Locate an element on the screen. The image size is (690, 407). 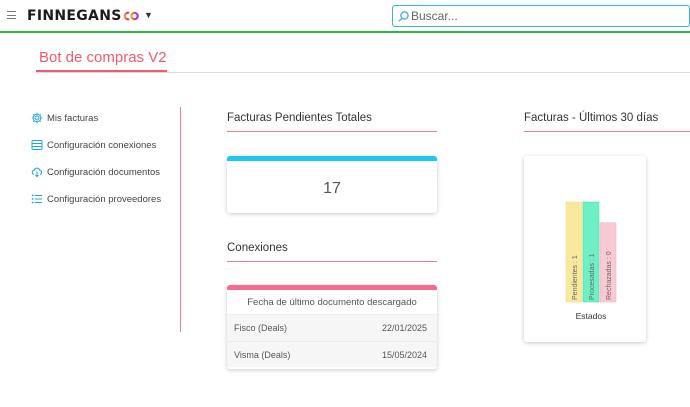
table-row: Fisco (Deals) 22/01/2025 is located at coordinates (332, 328).